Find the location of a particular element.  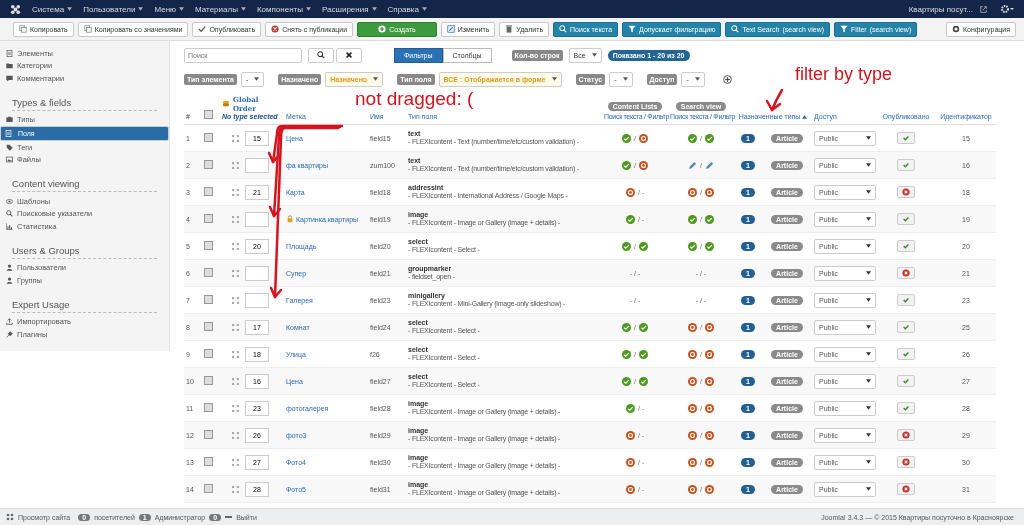

nav-menu: Компоненты is located at coordinates (279, 9).